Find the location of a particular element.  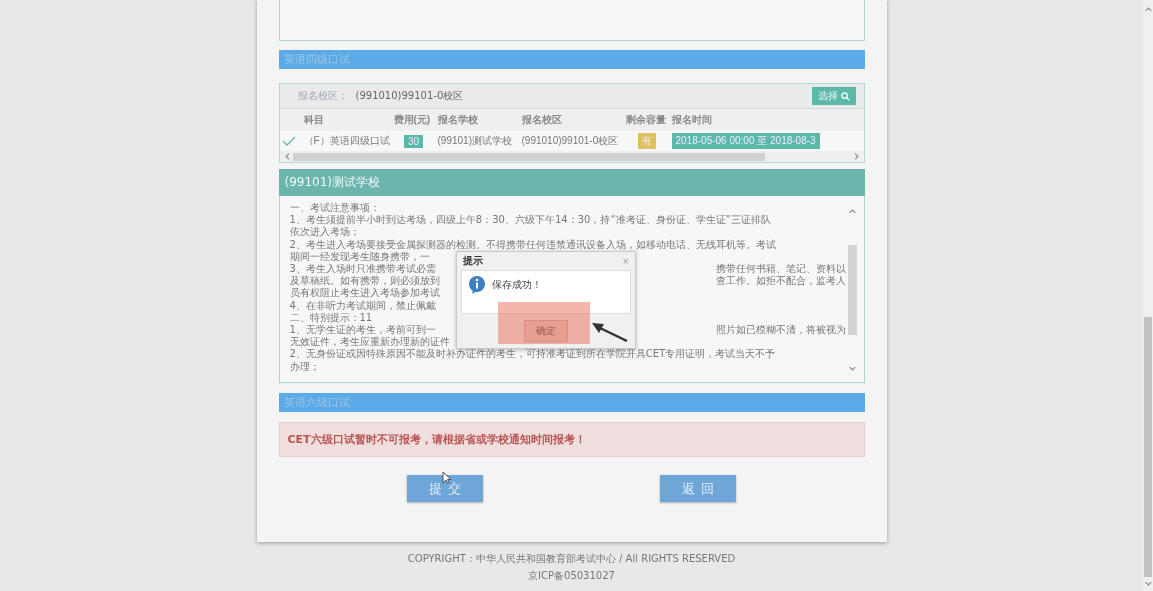

notice-text: 查工作。如拒不配合，监考人 is located at coordinates (780, 281).